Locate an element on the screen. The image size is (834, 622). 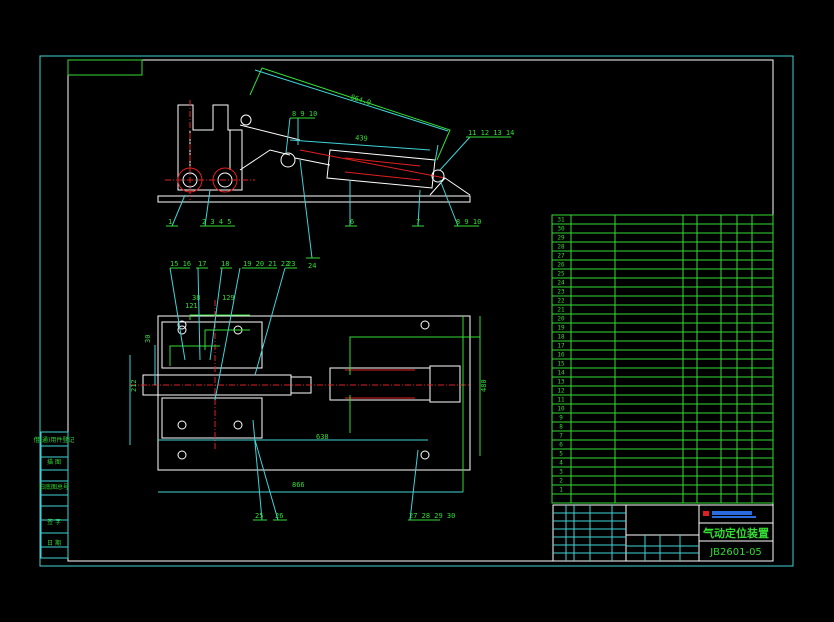
parts-row-number: 1 is located at coordinates (561, 490).